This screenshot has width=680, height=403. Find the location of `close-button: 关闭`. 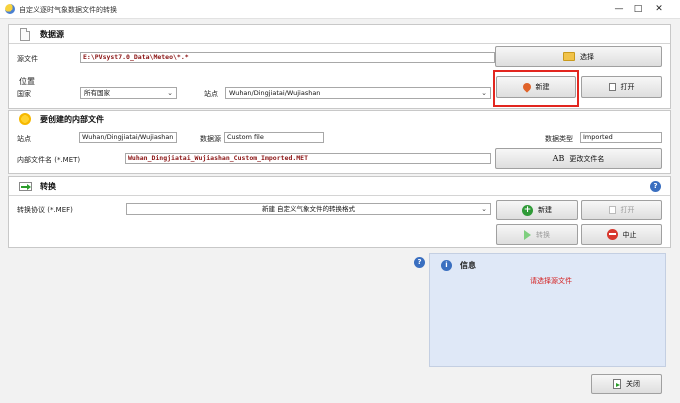

close-button: 关闭 is located at coordinates (626, 384).